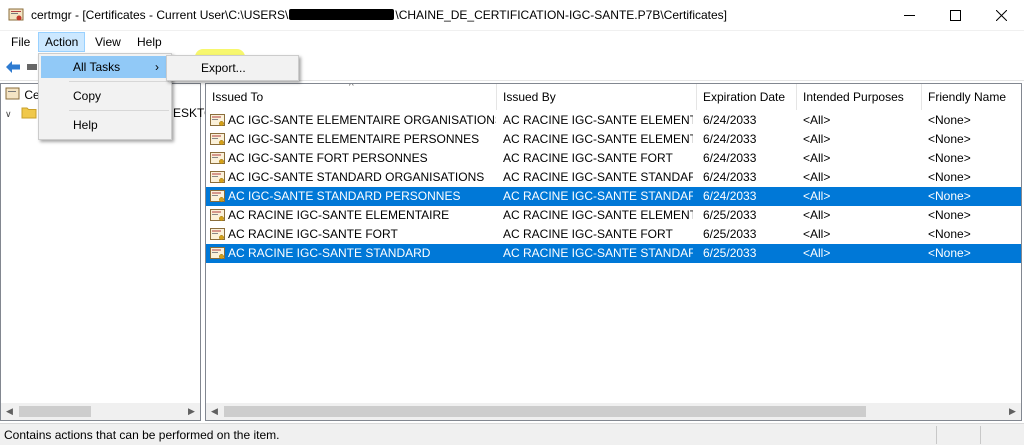  Describe the element at coordinates (13, 67) in the screenshot. I see `back-arrow-icon` at that location.